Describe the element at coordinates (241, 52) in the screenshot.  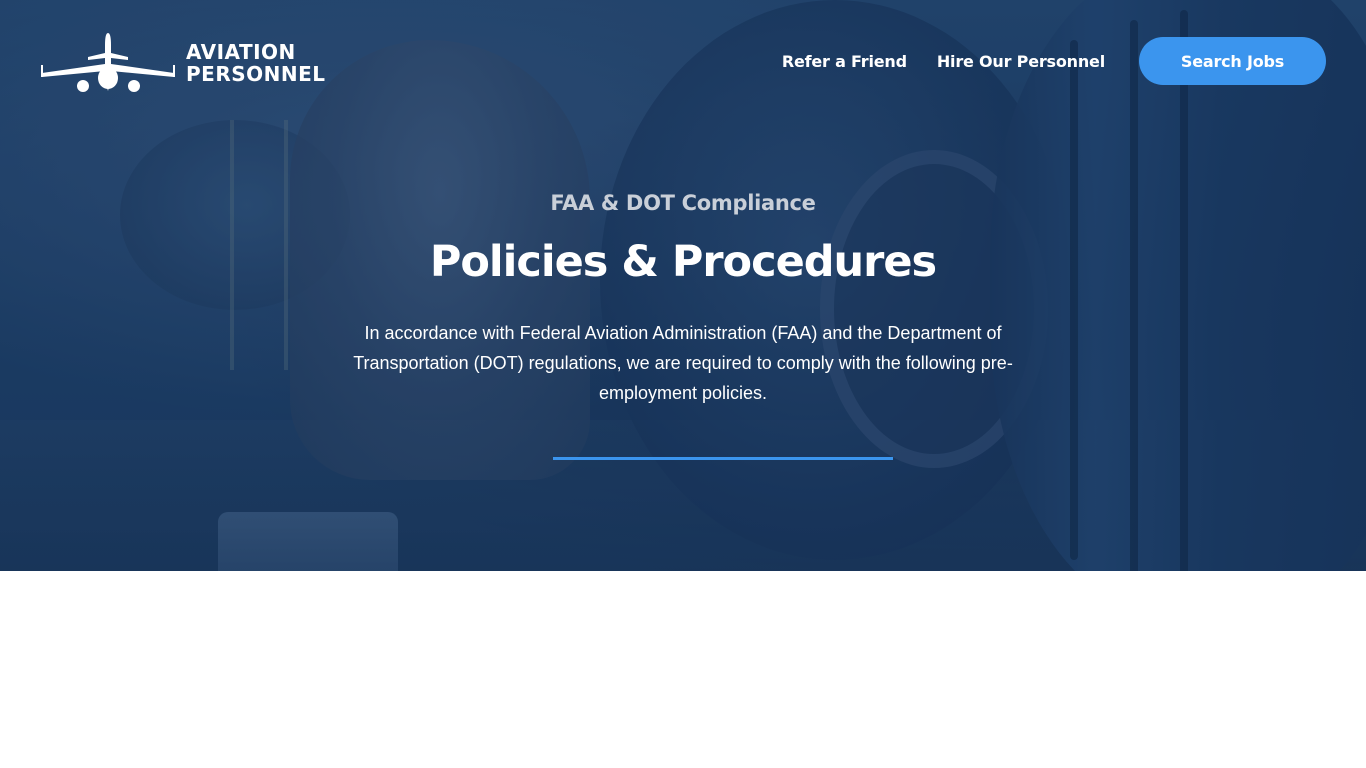
I see `logo-line-1: AVIATION` at that location.